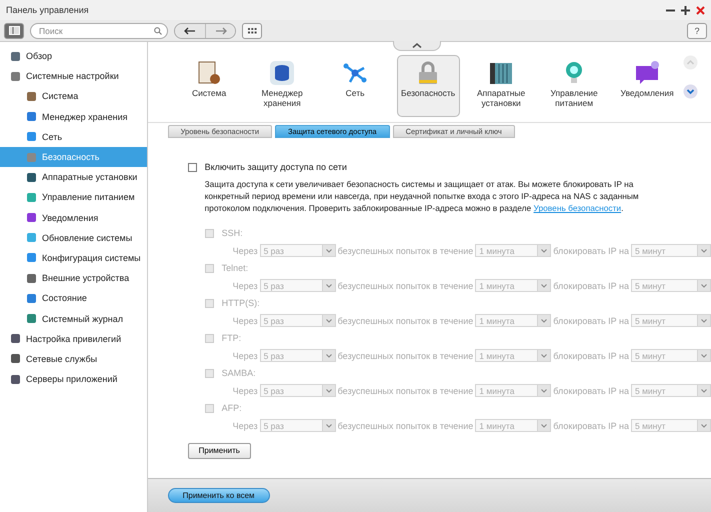 This screenshot has width=711, height=512. What do you see at coordinates (219, 495) in the screenshot?
I see `apply-all-button: Применить ко всем` at bounding box center [219, 495].